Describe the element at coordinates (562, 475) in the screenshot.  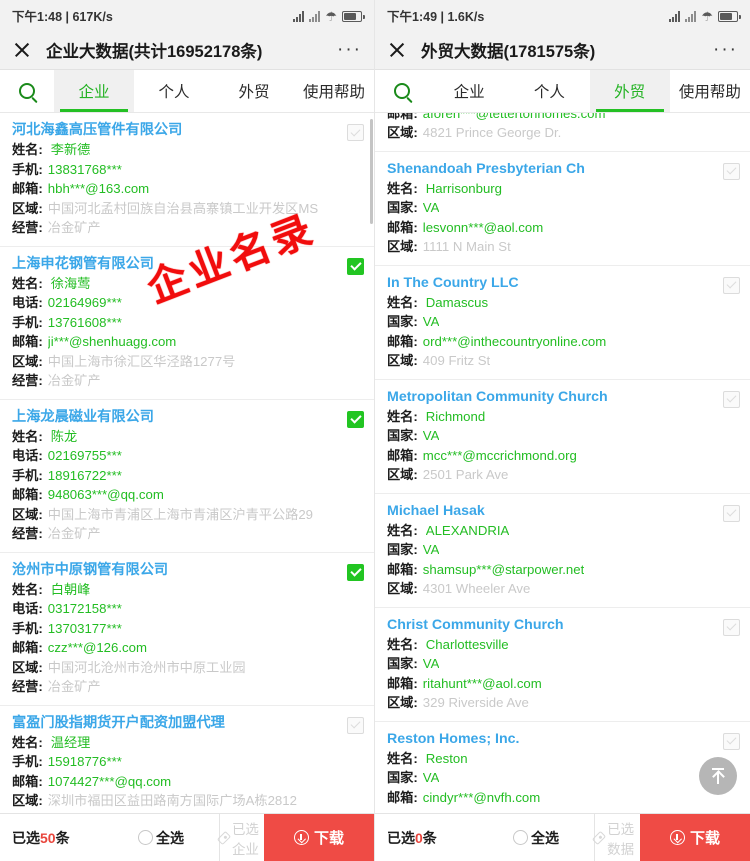
I see `field-row: 区域: 2501 Park Ave` at that location.